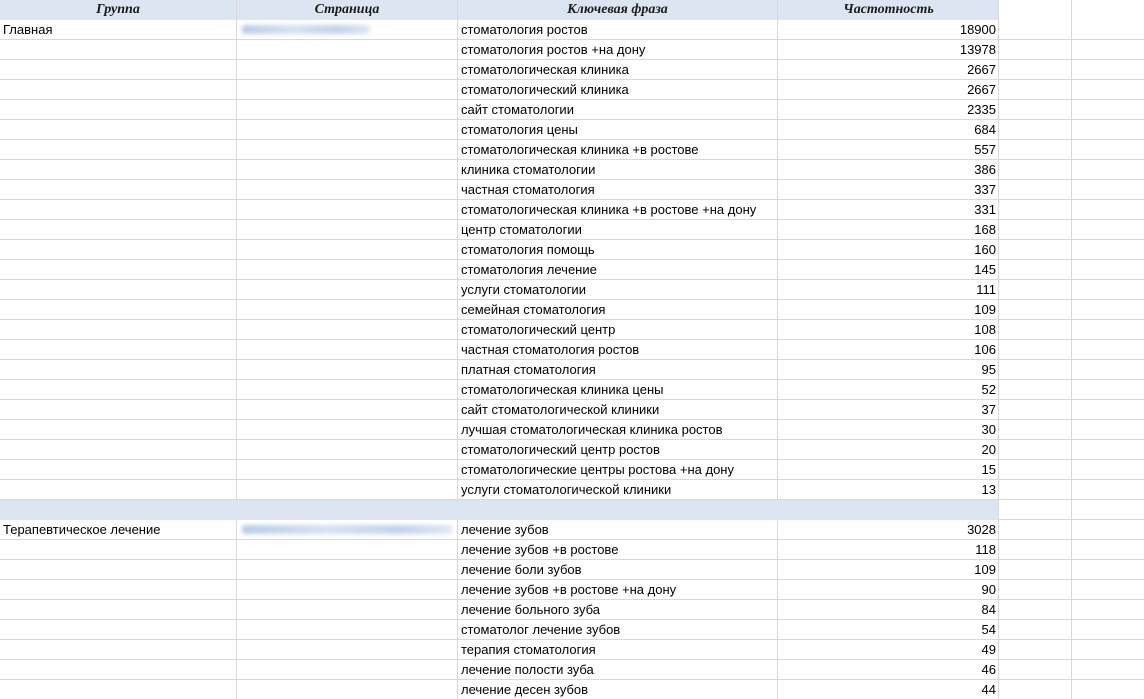 The width and height of the screenshot is (1144, 699). Describe the element at coordinates (888, 570) in the screenshot. I see `frequency-cell: 109` at that location.